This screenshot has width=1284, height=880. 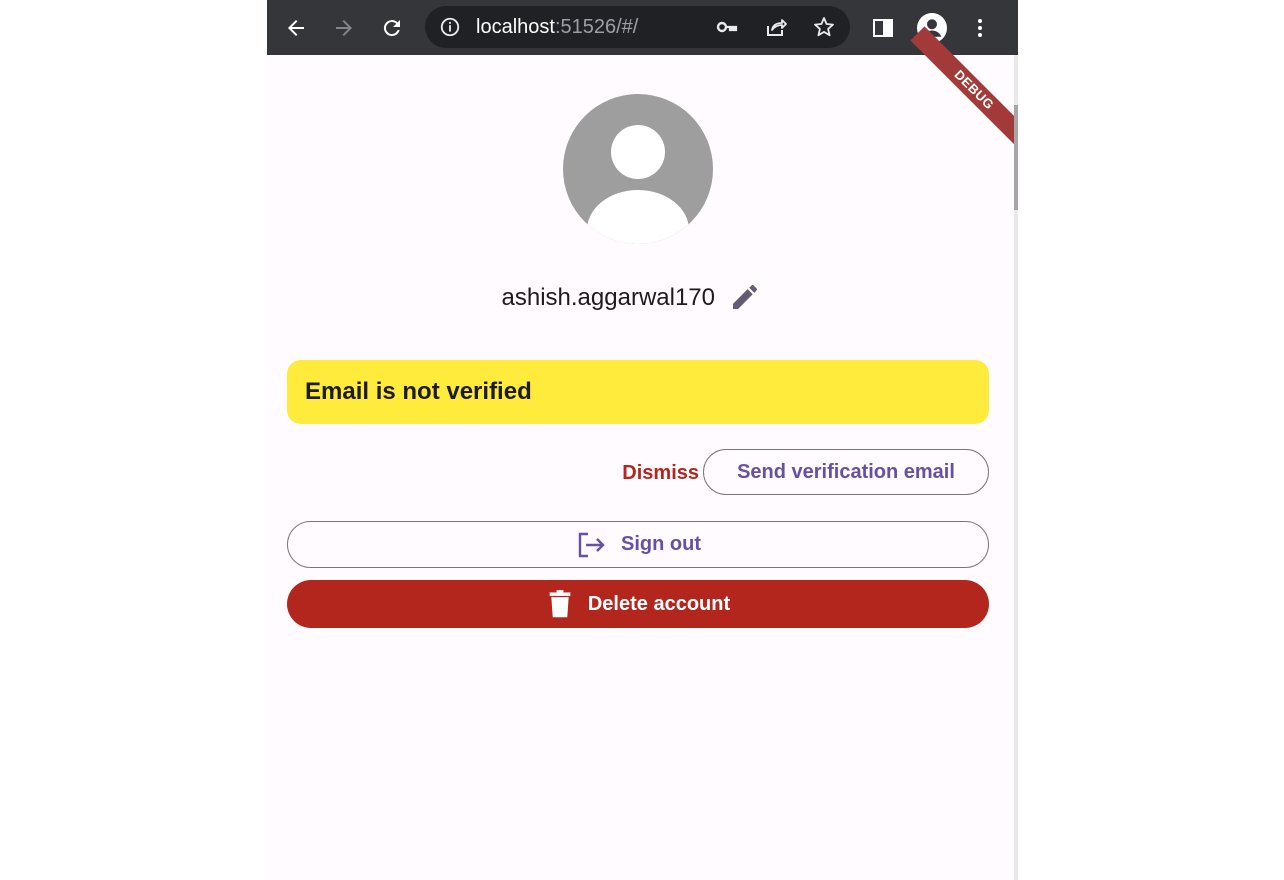 What do you see at coordinates (1016, 157) in the screenshot?
I see `scrollbar-thumb` at bounding box center [1016, 157].